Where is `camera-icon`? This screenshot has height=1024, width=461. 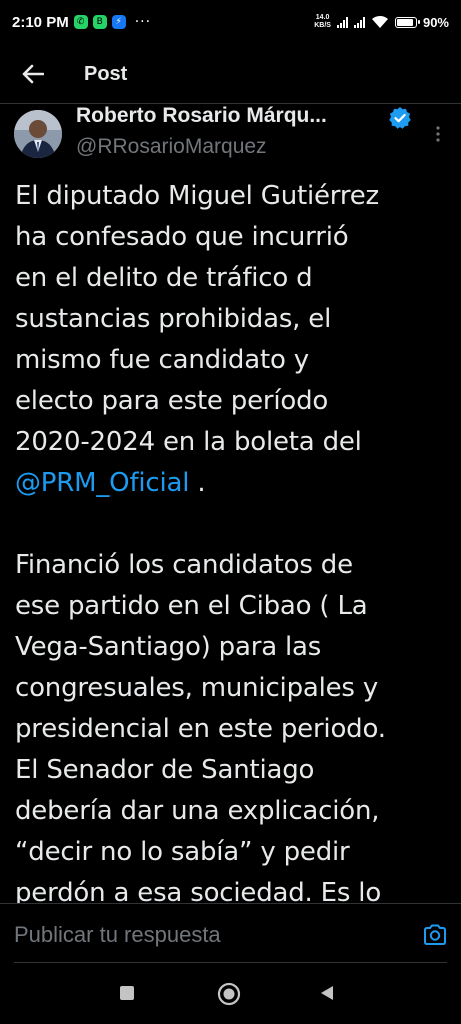
camera-icon is located at coordinates (435, 935).